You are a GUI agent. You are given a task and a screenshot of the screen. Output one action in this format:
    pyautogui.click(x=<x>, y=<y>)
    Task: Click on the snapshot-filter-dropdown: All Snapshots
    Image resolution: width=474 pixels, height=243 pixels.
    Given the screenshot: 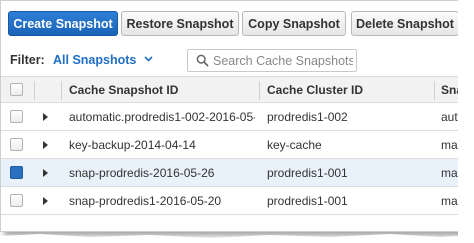 What is the action you would take?
    pyautogui.click(x=103, y=60)
    